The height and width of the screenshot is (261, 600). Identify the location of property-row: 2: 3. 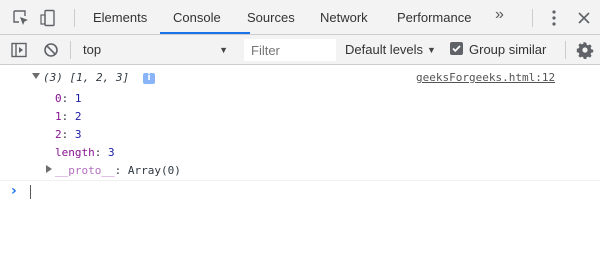
(68, 135).